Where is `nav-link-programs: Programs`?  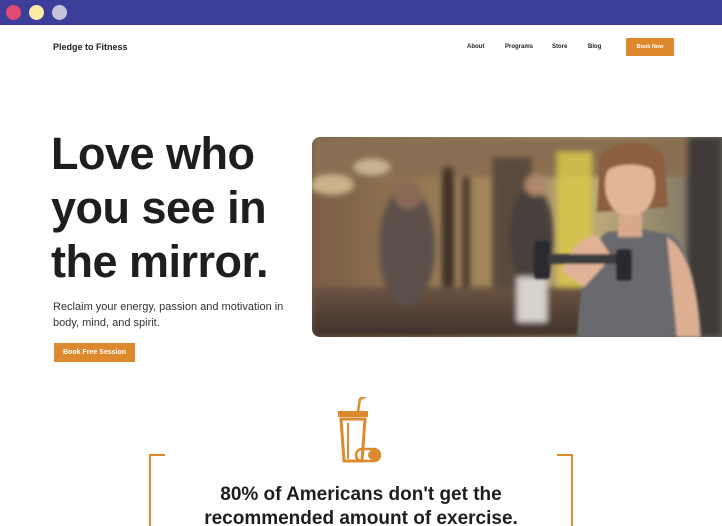 nav-link-programs: Programs is located at coordinates (519, 47).